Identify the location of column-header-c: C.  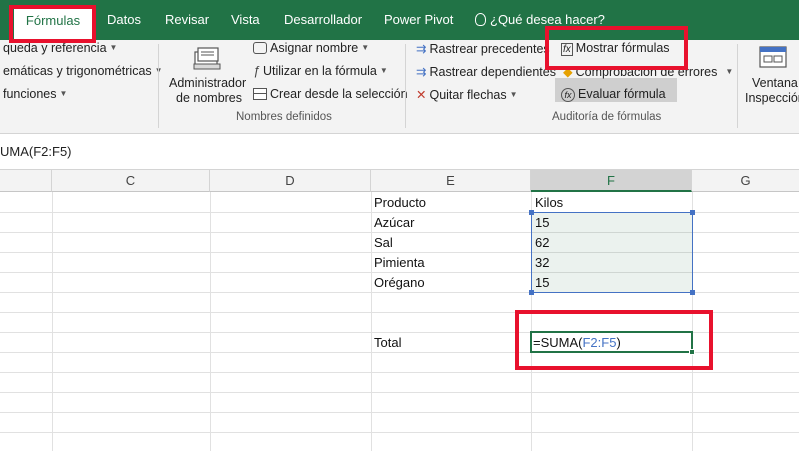
(131, 181).